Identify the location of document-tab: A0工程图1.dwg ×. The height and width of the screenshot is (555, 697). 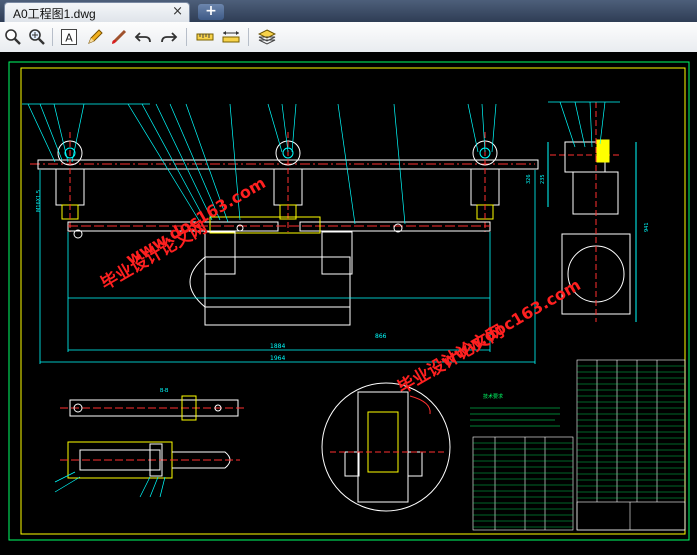
(97, 12).